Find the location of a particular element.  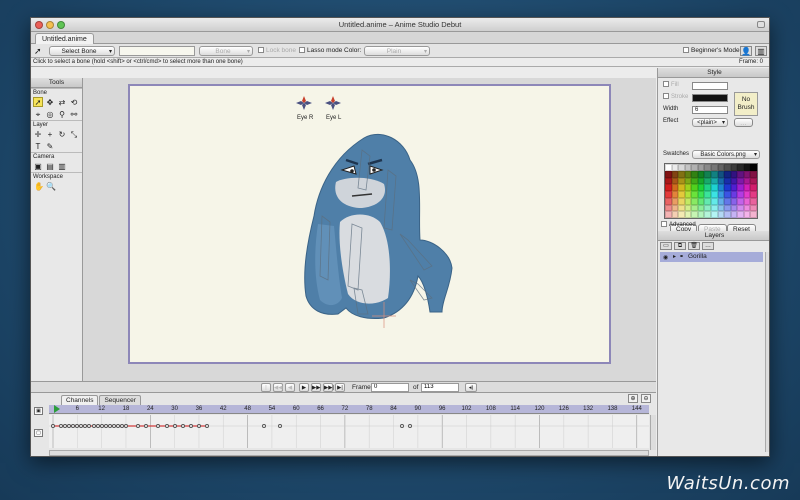

next-frame-button: ▶| is located at coordinates (340, 387).